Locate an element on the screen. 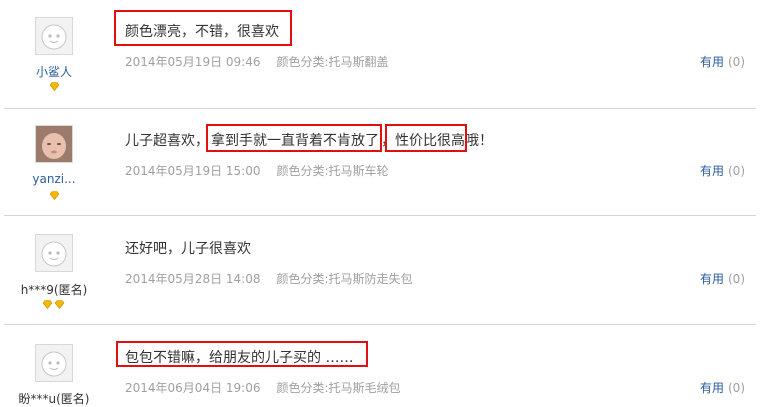 This screenshot has height=407, width=762. review-meta: 2014年05月19日 09:46 颜色分类:托马斯翻盖 is located at coordinates (257, 61).